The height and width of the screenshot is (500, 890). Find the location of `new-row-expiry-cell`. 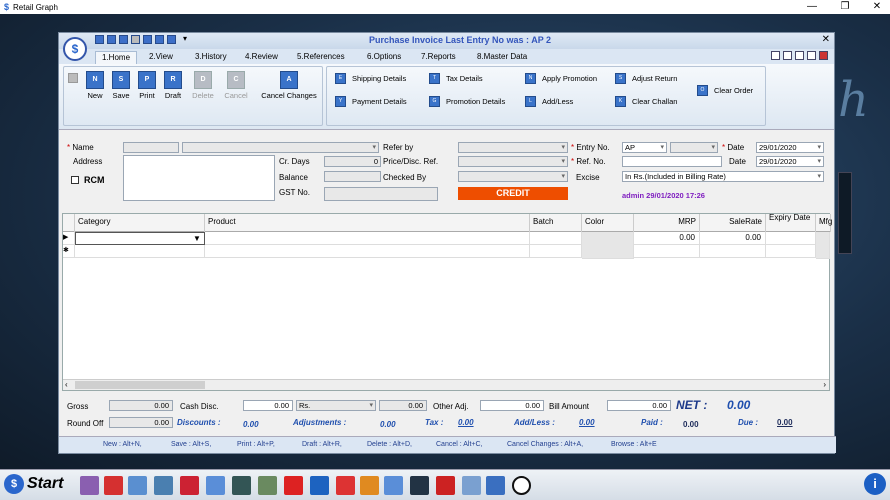

new-row-expiry-cell is located at coordinates (791, 251).